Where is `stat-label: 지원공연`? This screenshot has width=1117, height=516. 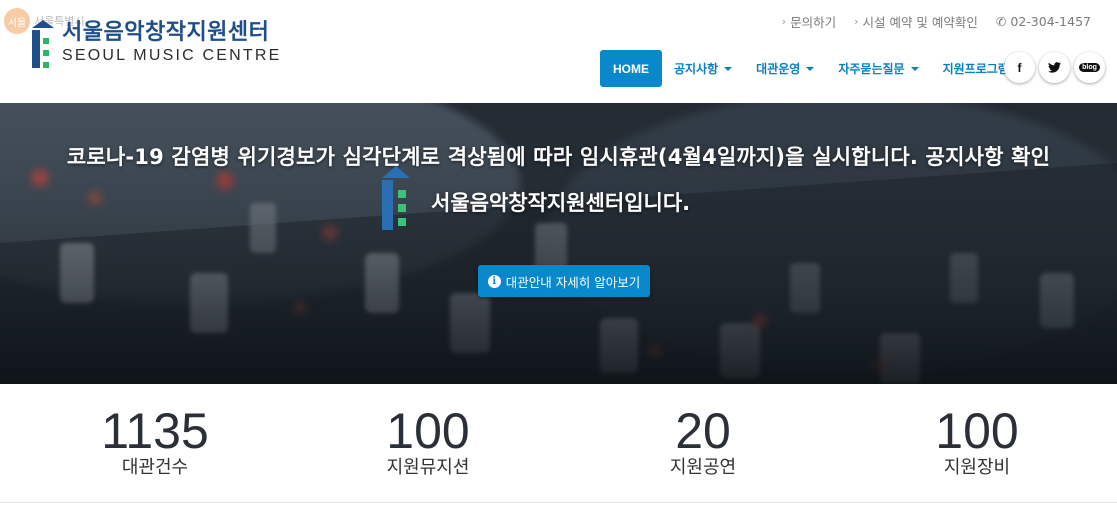
stat-label: 지원공연 is located at coordinates (703, 467).